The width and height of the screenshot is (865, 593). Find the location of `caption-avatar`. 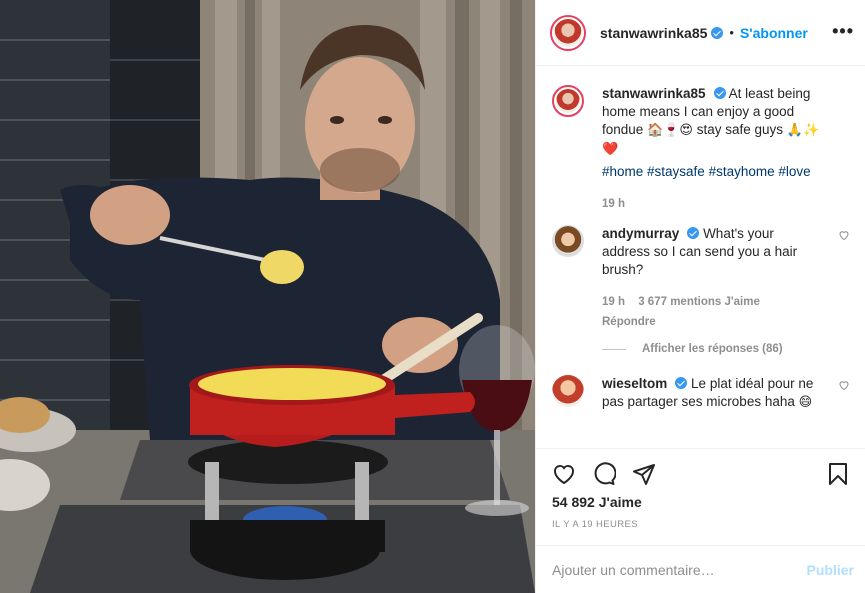

caption-avatar is located at coordinates (568, 101).